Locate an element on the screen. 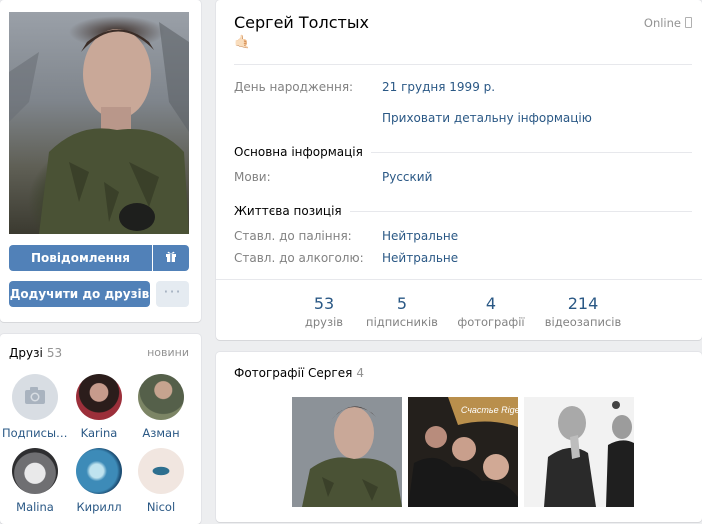 The image size is (702, 524). friend-item: Karina is located at coordinates (99, 407).